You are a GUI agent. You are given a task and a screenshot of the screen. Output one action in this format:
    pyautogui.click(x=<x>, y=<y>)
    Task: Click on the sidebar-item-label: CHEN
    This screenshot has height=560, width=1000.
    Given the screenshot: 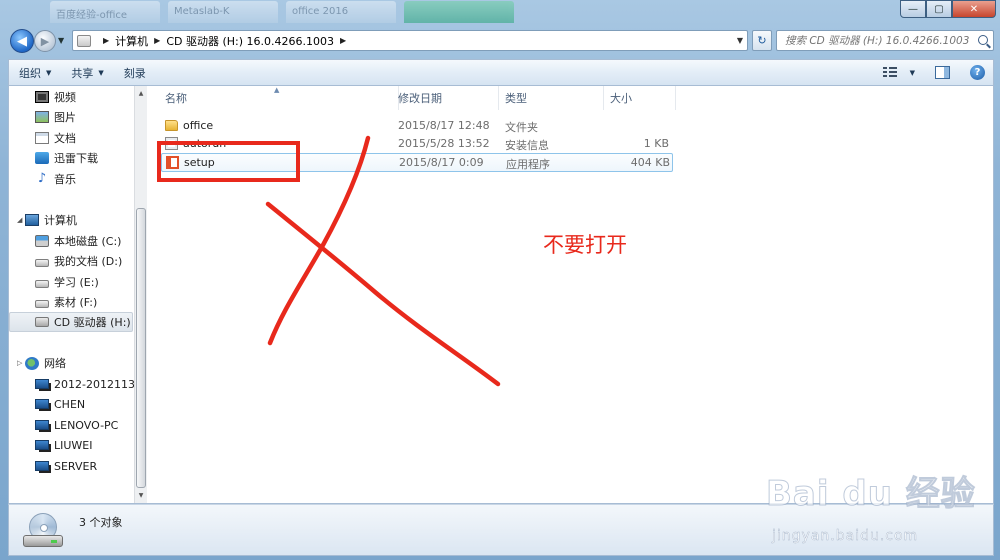 What is the action you would take?
    pyautogui.click(x=70, y=404)
    